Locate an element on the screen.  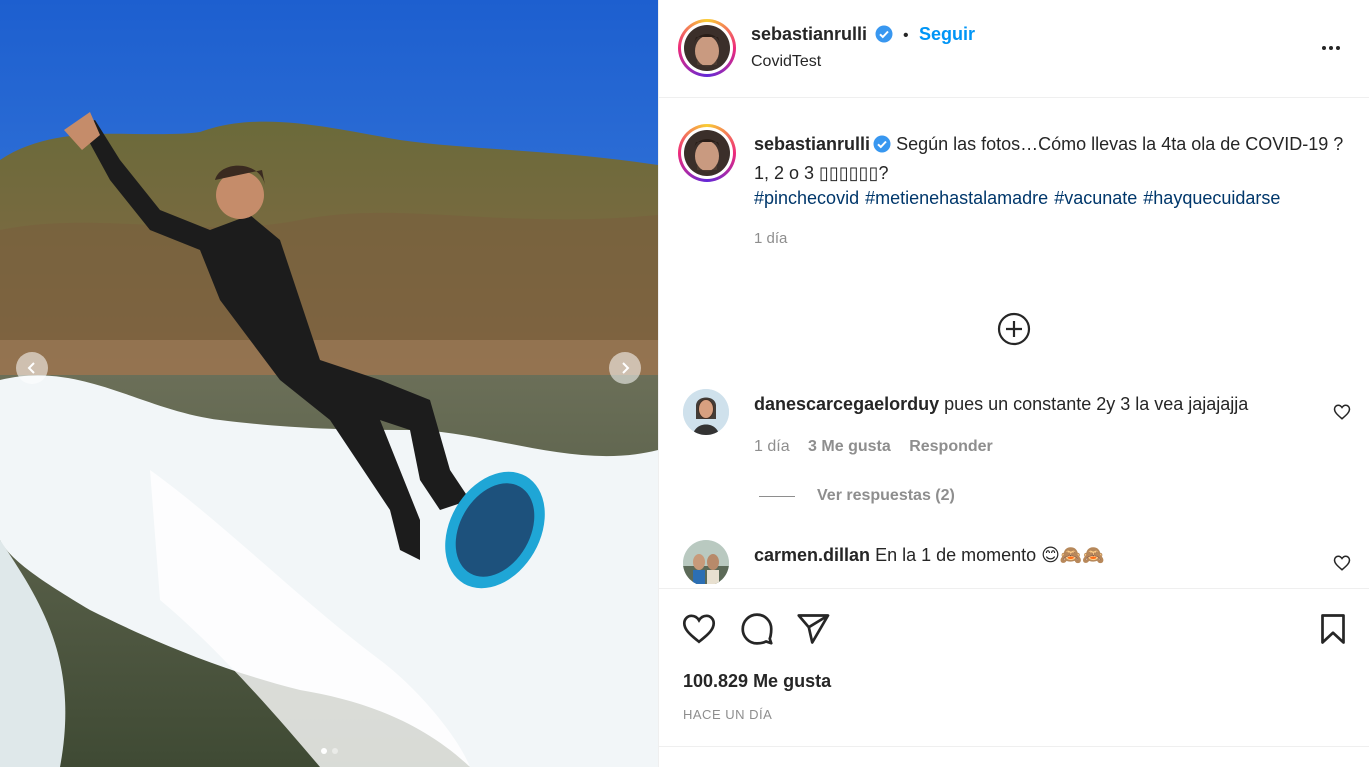
post-time: HACE UN DÍA is located at coordinates (728, 714).